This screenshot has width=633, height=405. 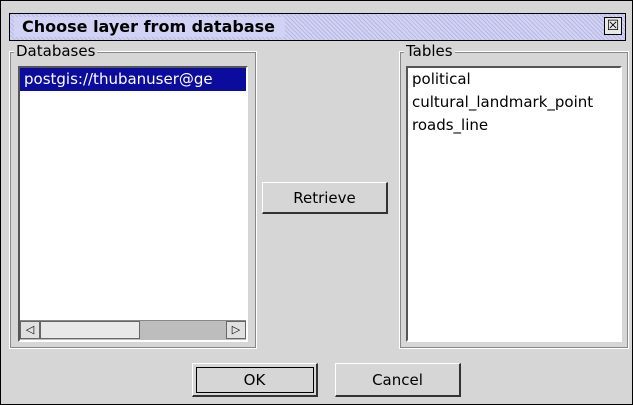 What do you see at coordinates (514, 79) in the screenshot?
I see `table-item-political: political` at bounding box center [514, 79].